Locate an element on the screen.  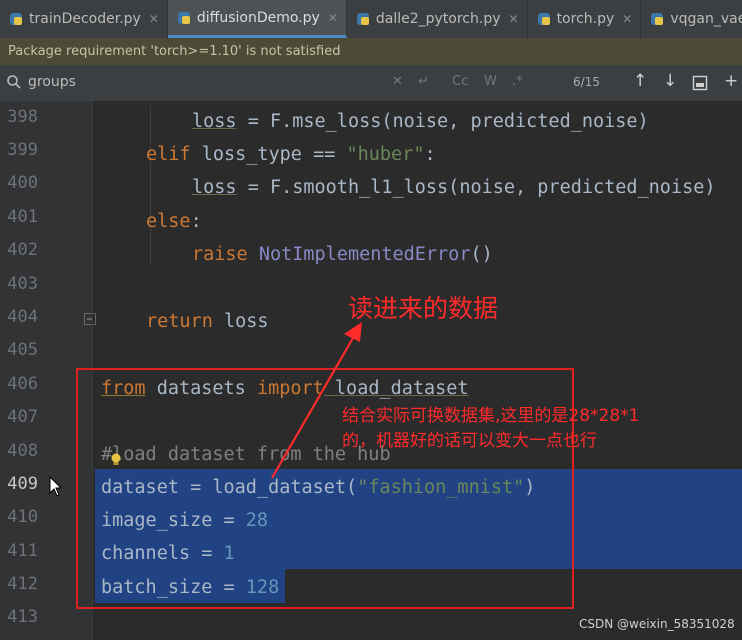
watermark: CSDN @weixin_58351028 is located at coordinates (657, 624).